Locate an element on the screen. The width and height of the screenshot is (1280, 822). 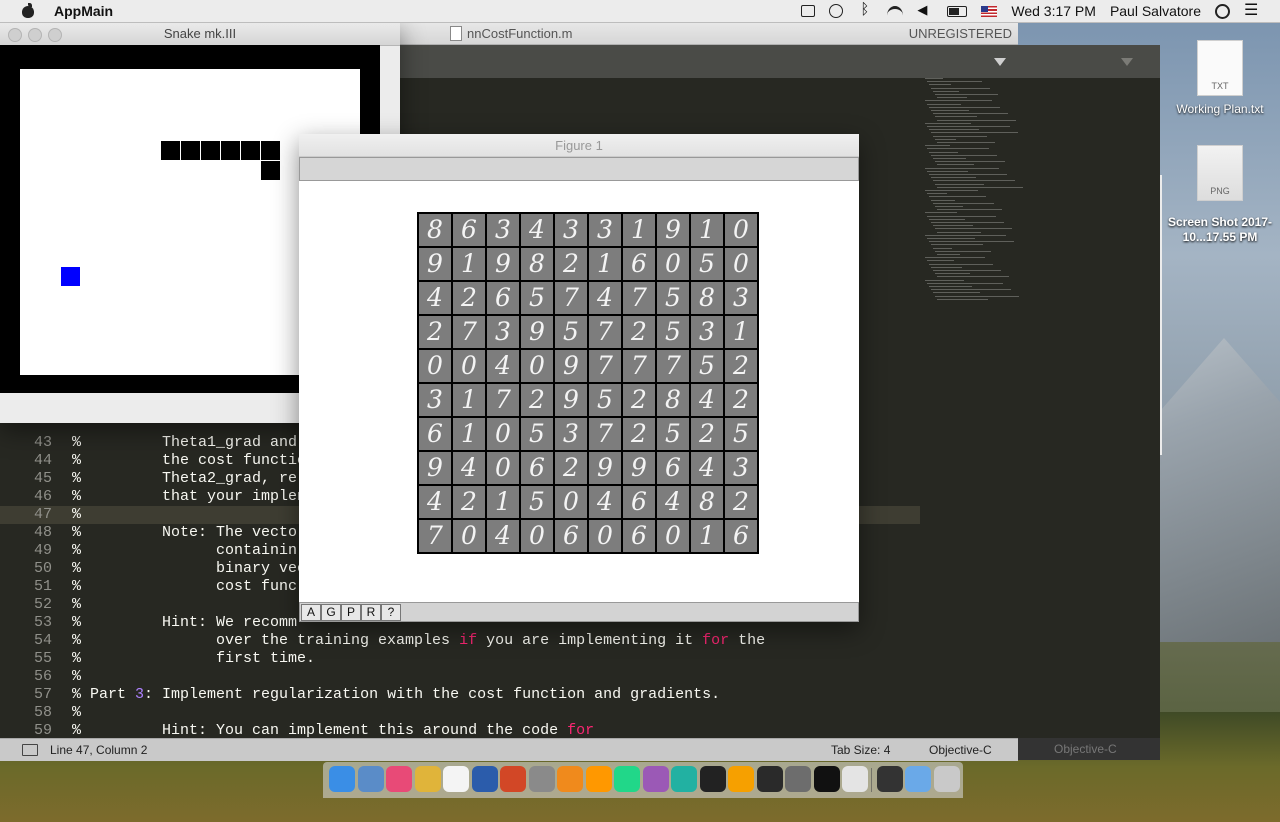
menu-clock: Wed 3:17 PM is located at coordinates (1053, 11).